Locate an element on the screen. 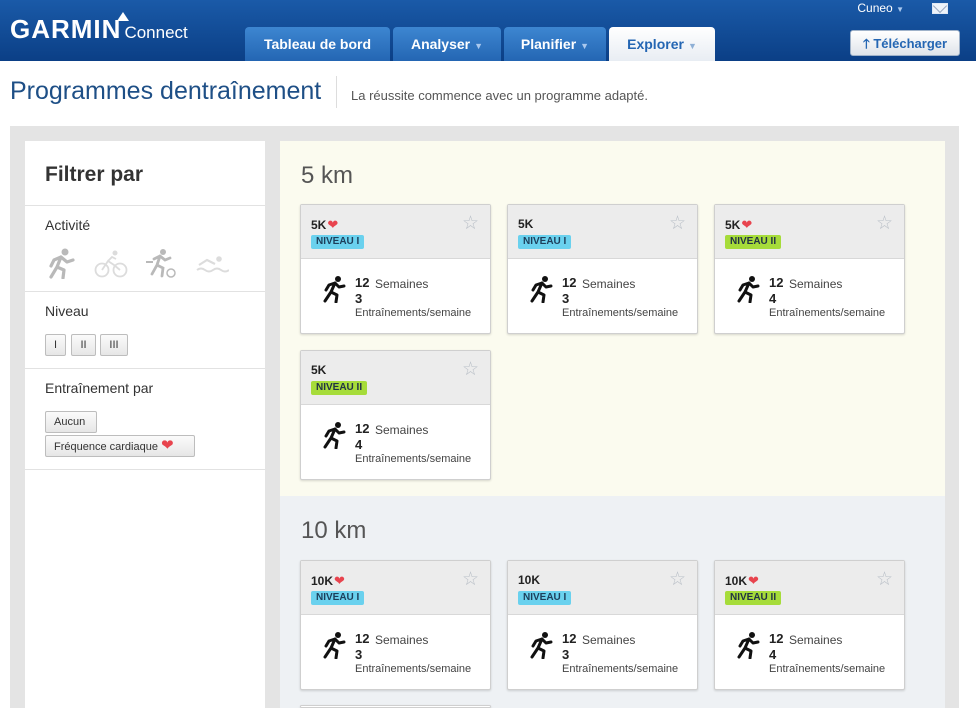 The image size is (976, 708). upload-arrow-icon: 🡑 is located at coordinates (866, 43).